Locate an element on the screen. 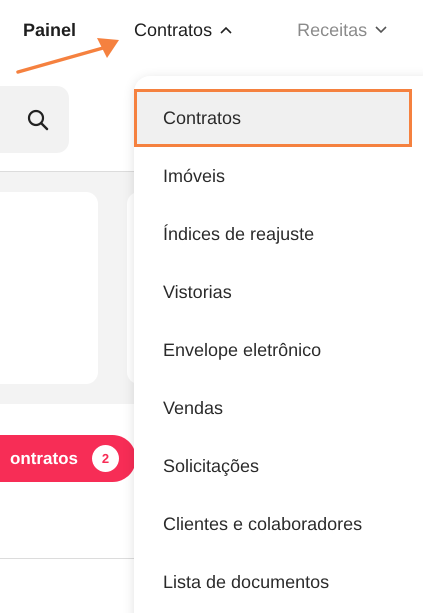 This screenshot has height=613, width=423. search-field is located at coordinates (34, 119).